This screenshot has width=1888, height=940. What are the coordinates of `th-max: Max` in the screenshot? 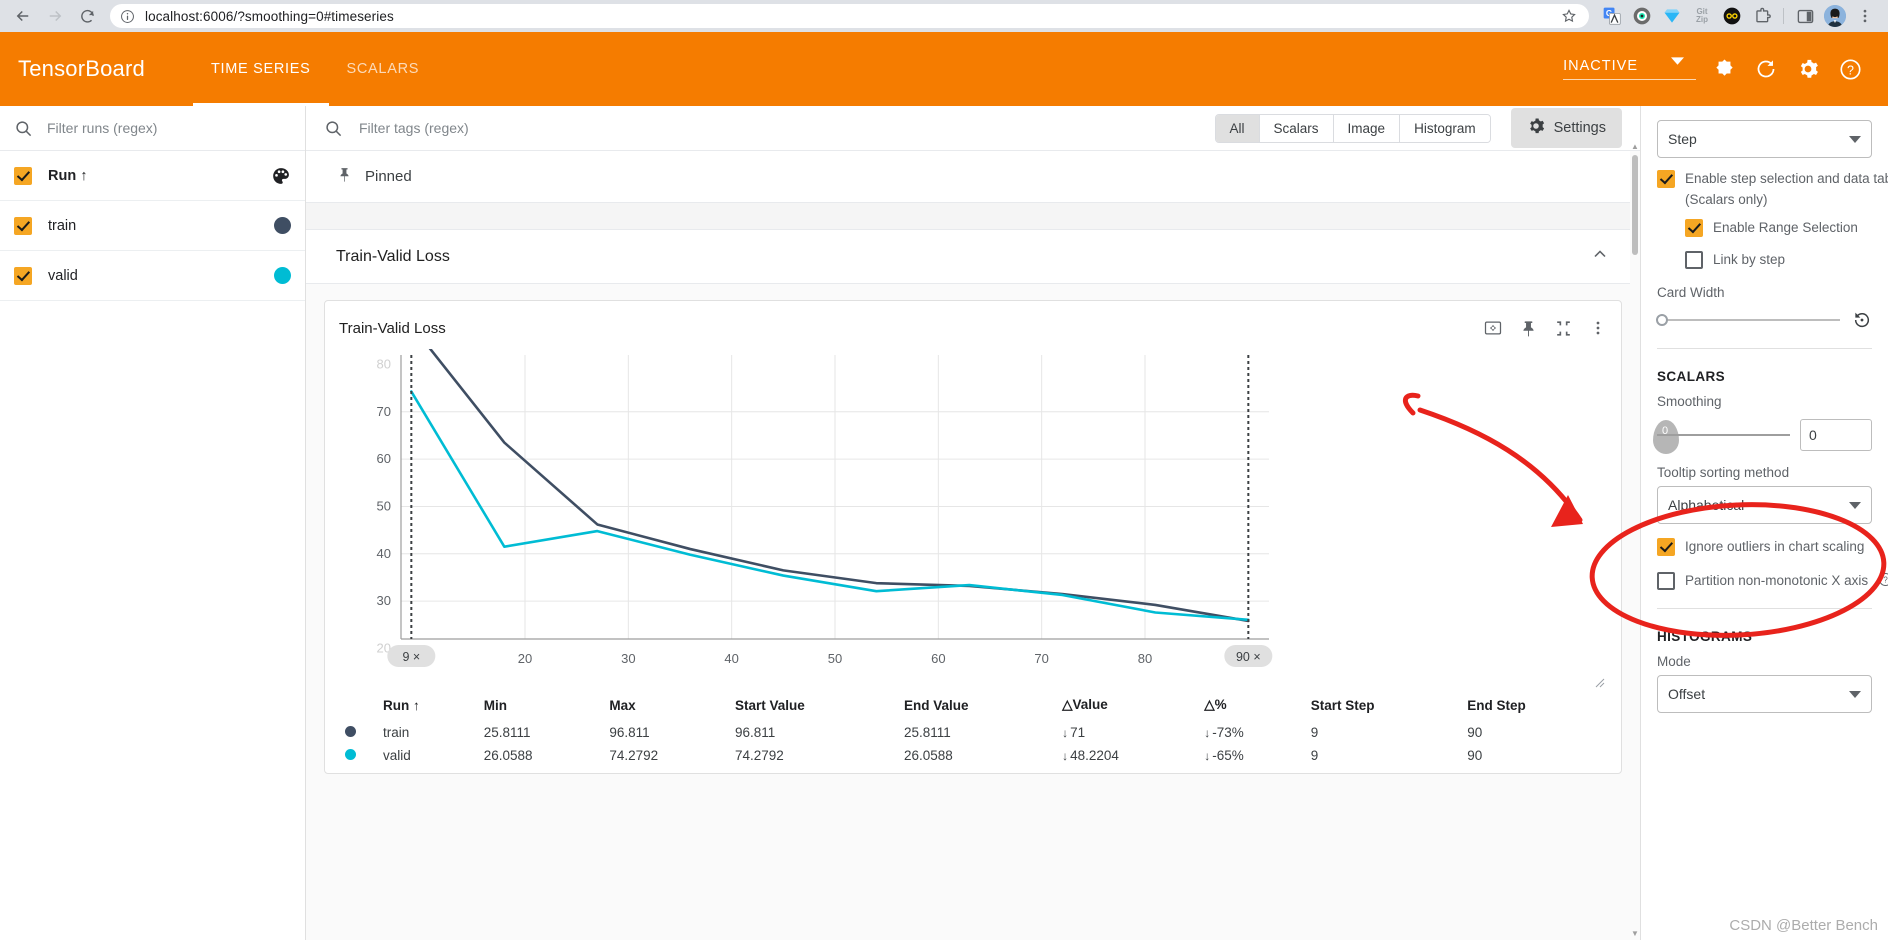 It's located at (666, 707).